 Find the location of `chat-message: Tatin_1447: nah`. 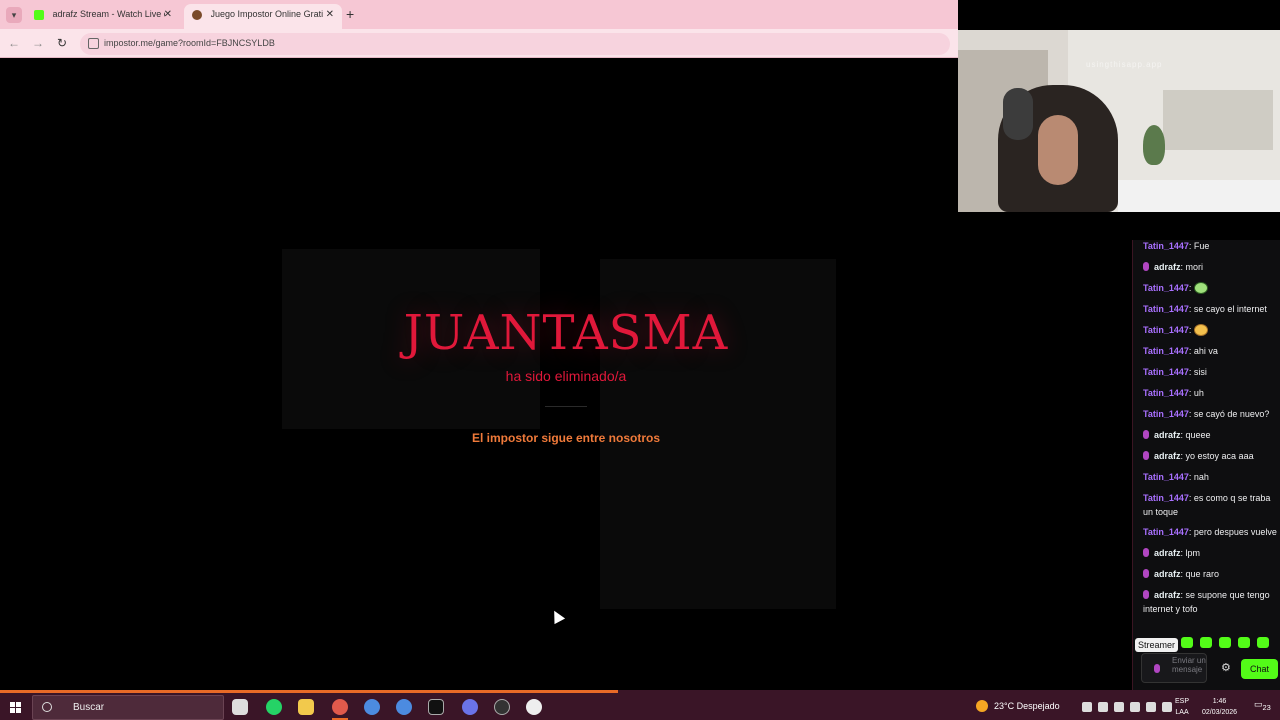

chat-message: Tatin_1447: nah is located at coordinates (1176, 477).